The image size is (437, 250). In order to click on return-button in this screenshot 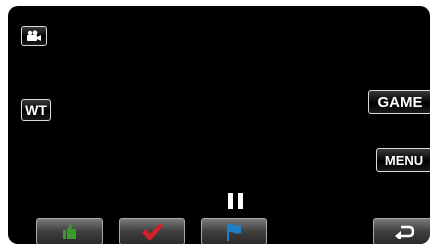, I will do `click(401, 231)`.